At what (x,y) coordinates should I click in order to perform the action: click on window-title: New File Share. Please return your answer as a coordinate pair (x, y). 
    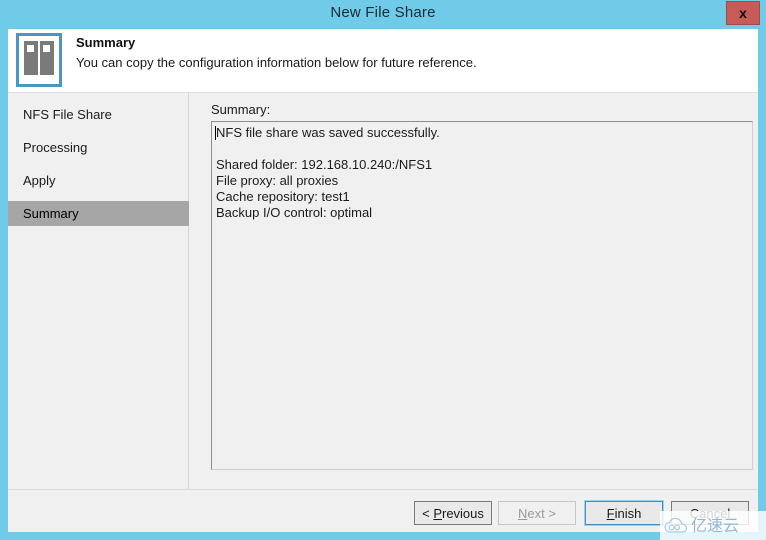
    Looking at the image, I should click on (383, 12).